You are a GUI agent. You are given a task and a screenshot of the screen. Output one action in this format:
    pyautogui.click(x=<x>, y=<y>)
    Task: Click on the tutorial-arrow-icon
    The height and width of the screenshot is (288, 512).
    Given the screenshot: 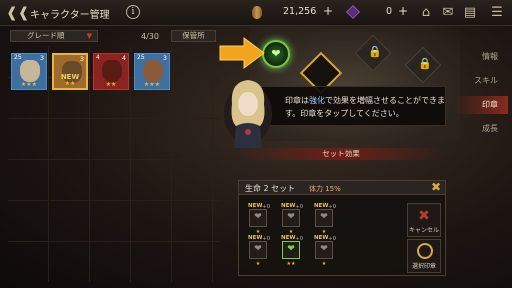 What is the action you would take?
    pyautogui.click(x=242, y=53)
    